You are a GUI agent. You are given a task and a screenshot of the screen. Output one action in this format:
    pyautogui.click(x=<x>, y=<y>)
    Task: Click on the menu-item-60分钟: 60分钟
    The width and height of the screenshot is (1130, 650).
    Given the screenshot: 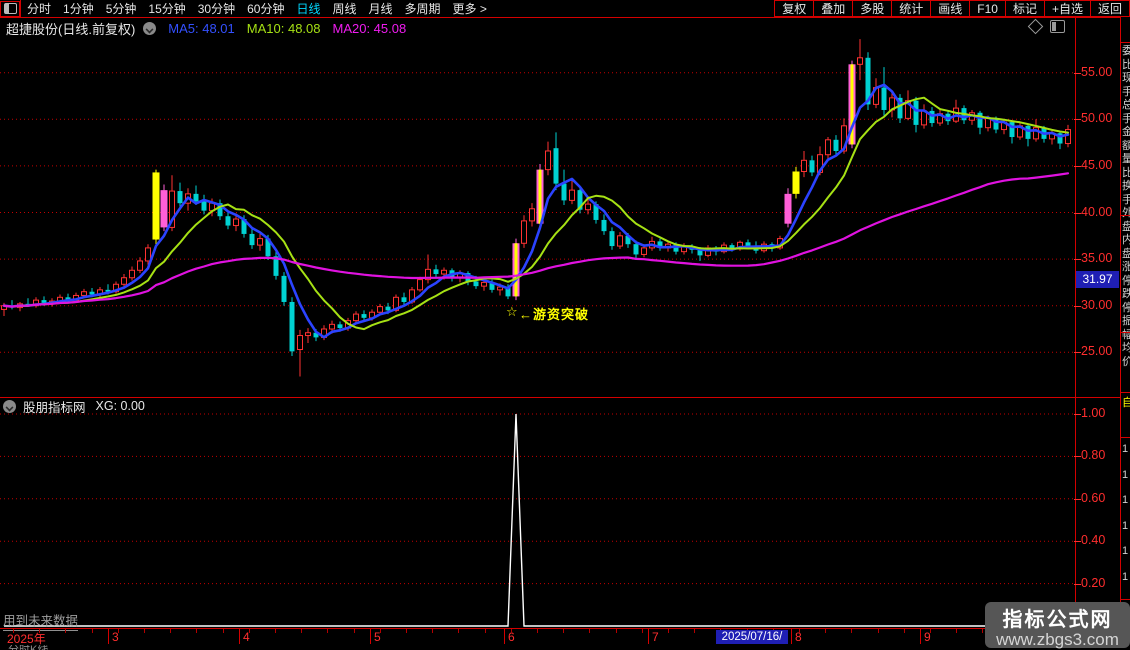 What is the action you would take?
    pyautogui.click(x=265, y=8)
    